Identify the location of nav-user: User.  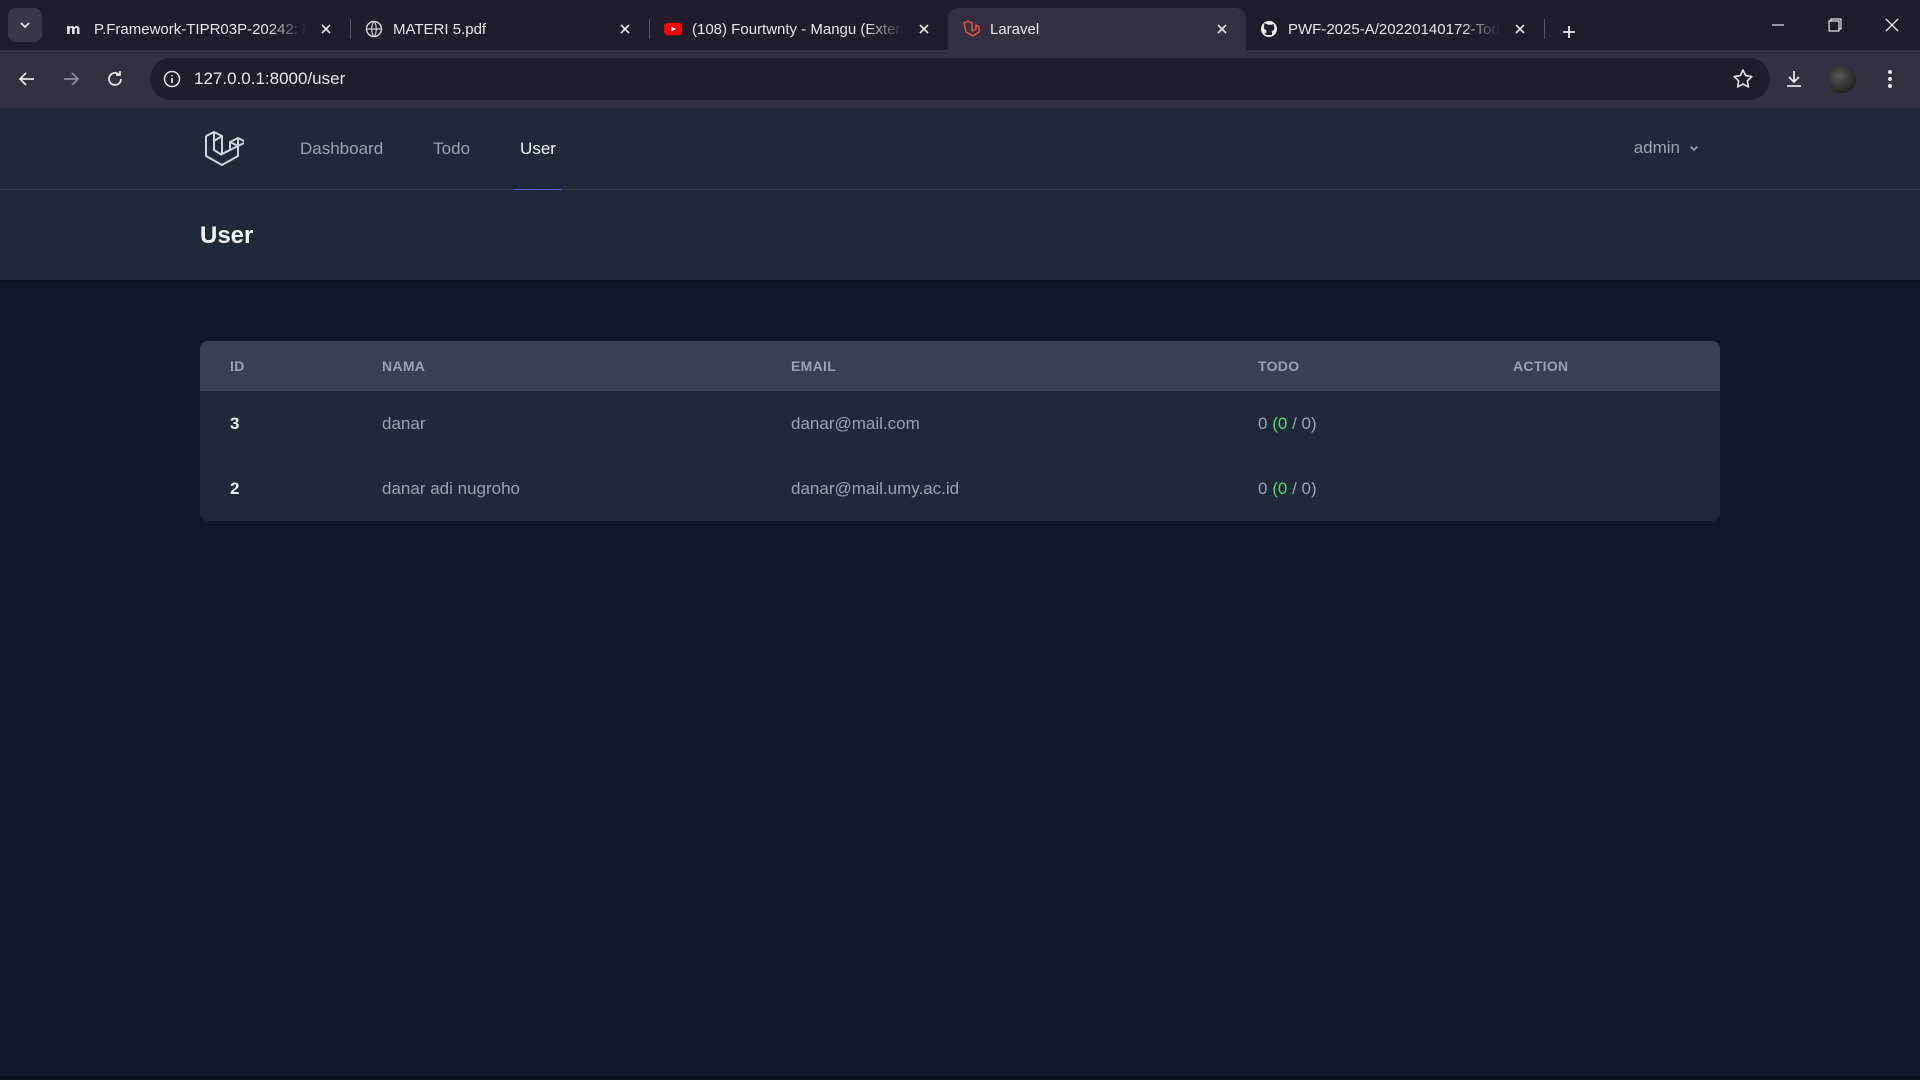
(538, 149).